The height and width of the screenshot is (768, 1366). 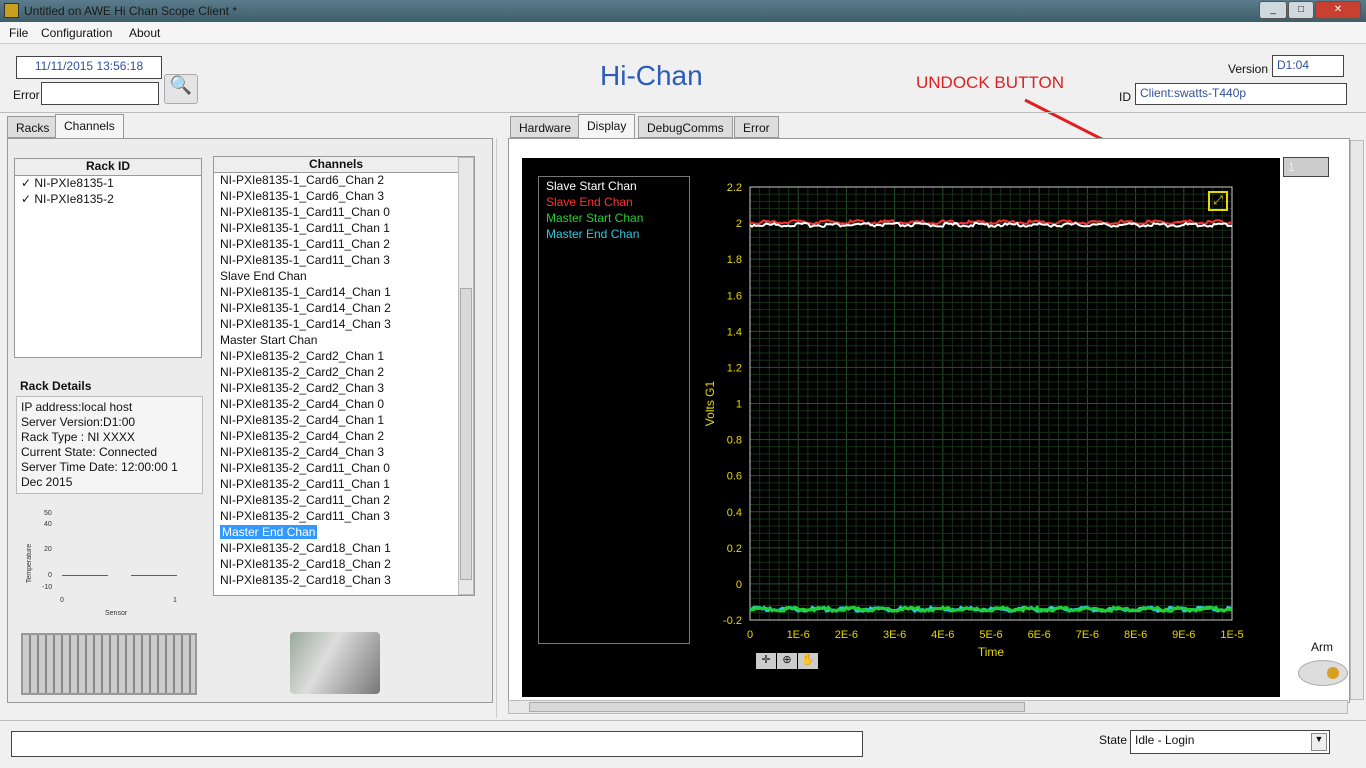 What do you see at coordinates (683, 33) in the screenshot?
I see `menu-bar: File Configuration About` at bounding box center [683, 33].